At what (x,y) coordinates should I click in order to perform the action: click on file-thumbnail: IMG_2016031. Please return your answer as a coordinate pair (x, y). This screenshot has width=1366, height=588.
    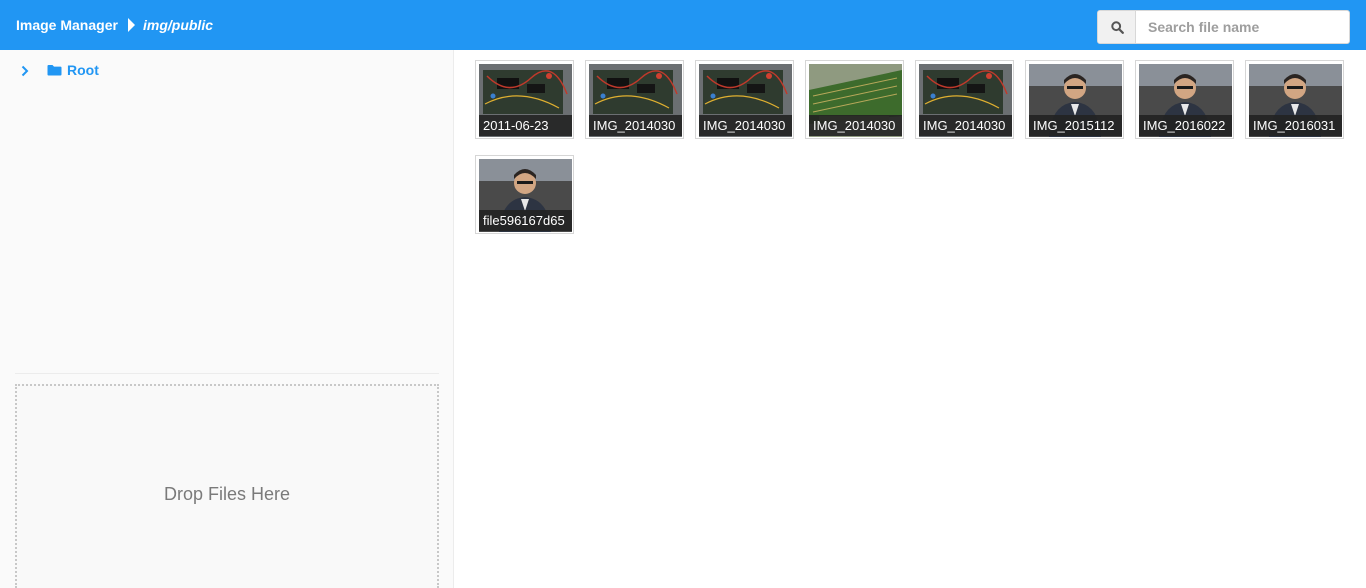
    Looking at the image, I should click on (1294, 99).